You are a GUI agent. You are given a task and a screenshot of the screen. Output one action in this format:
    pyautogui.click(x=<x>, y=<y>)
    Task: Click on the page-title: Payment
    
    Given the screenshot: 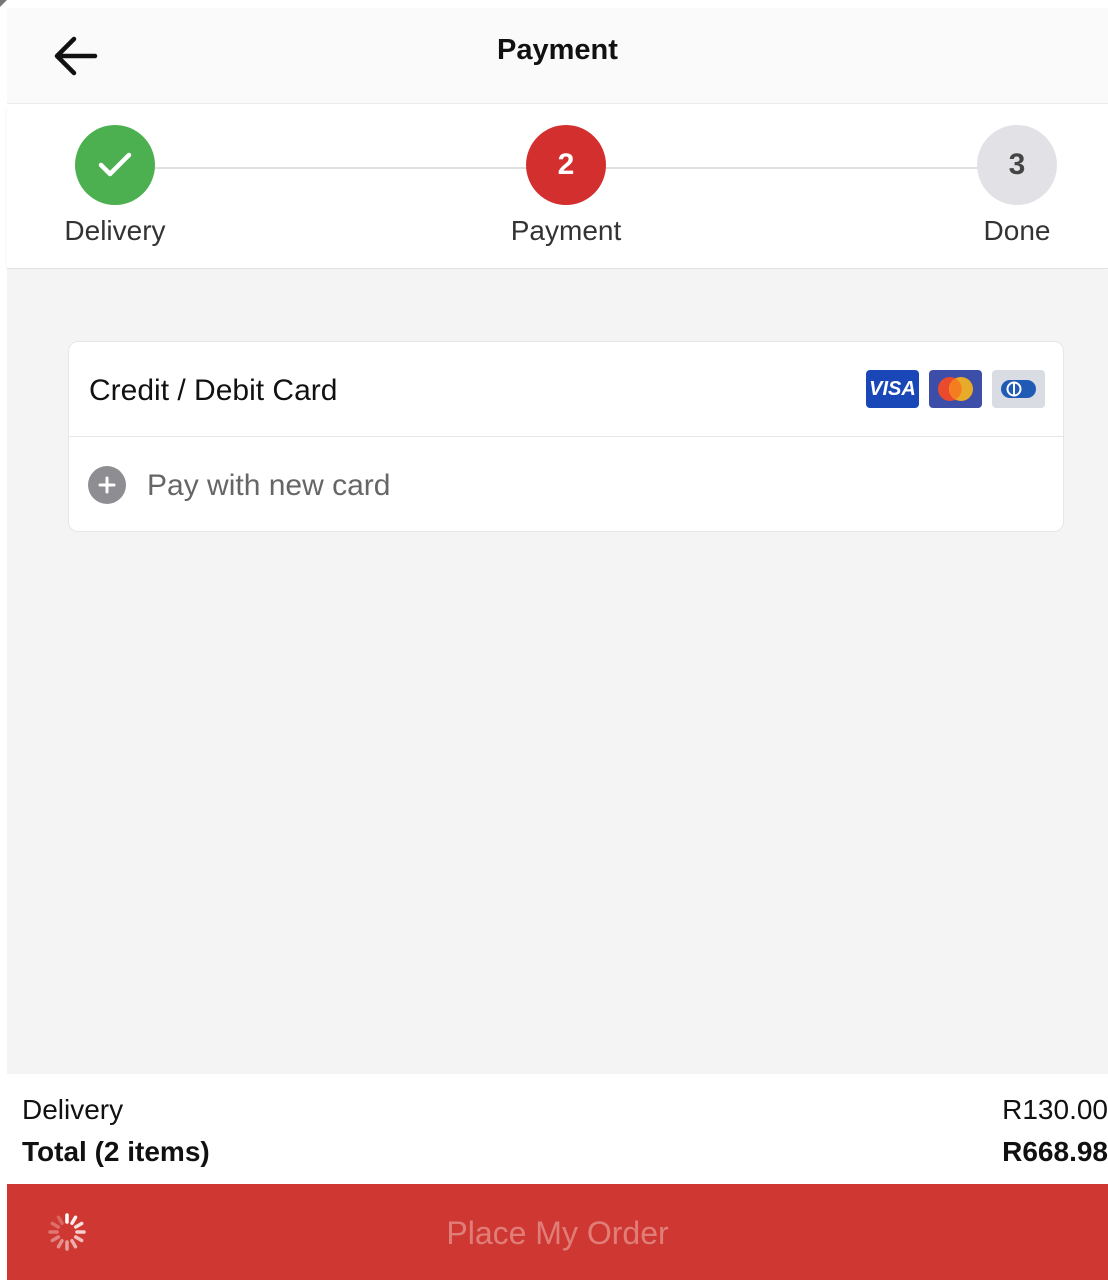 What is the action you would take?
    pyautogui.click(x=557, y=50)
    